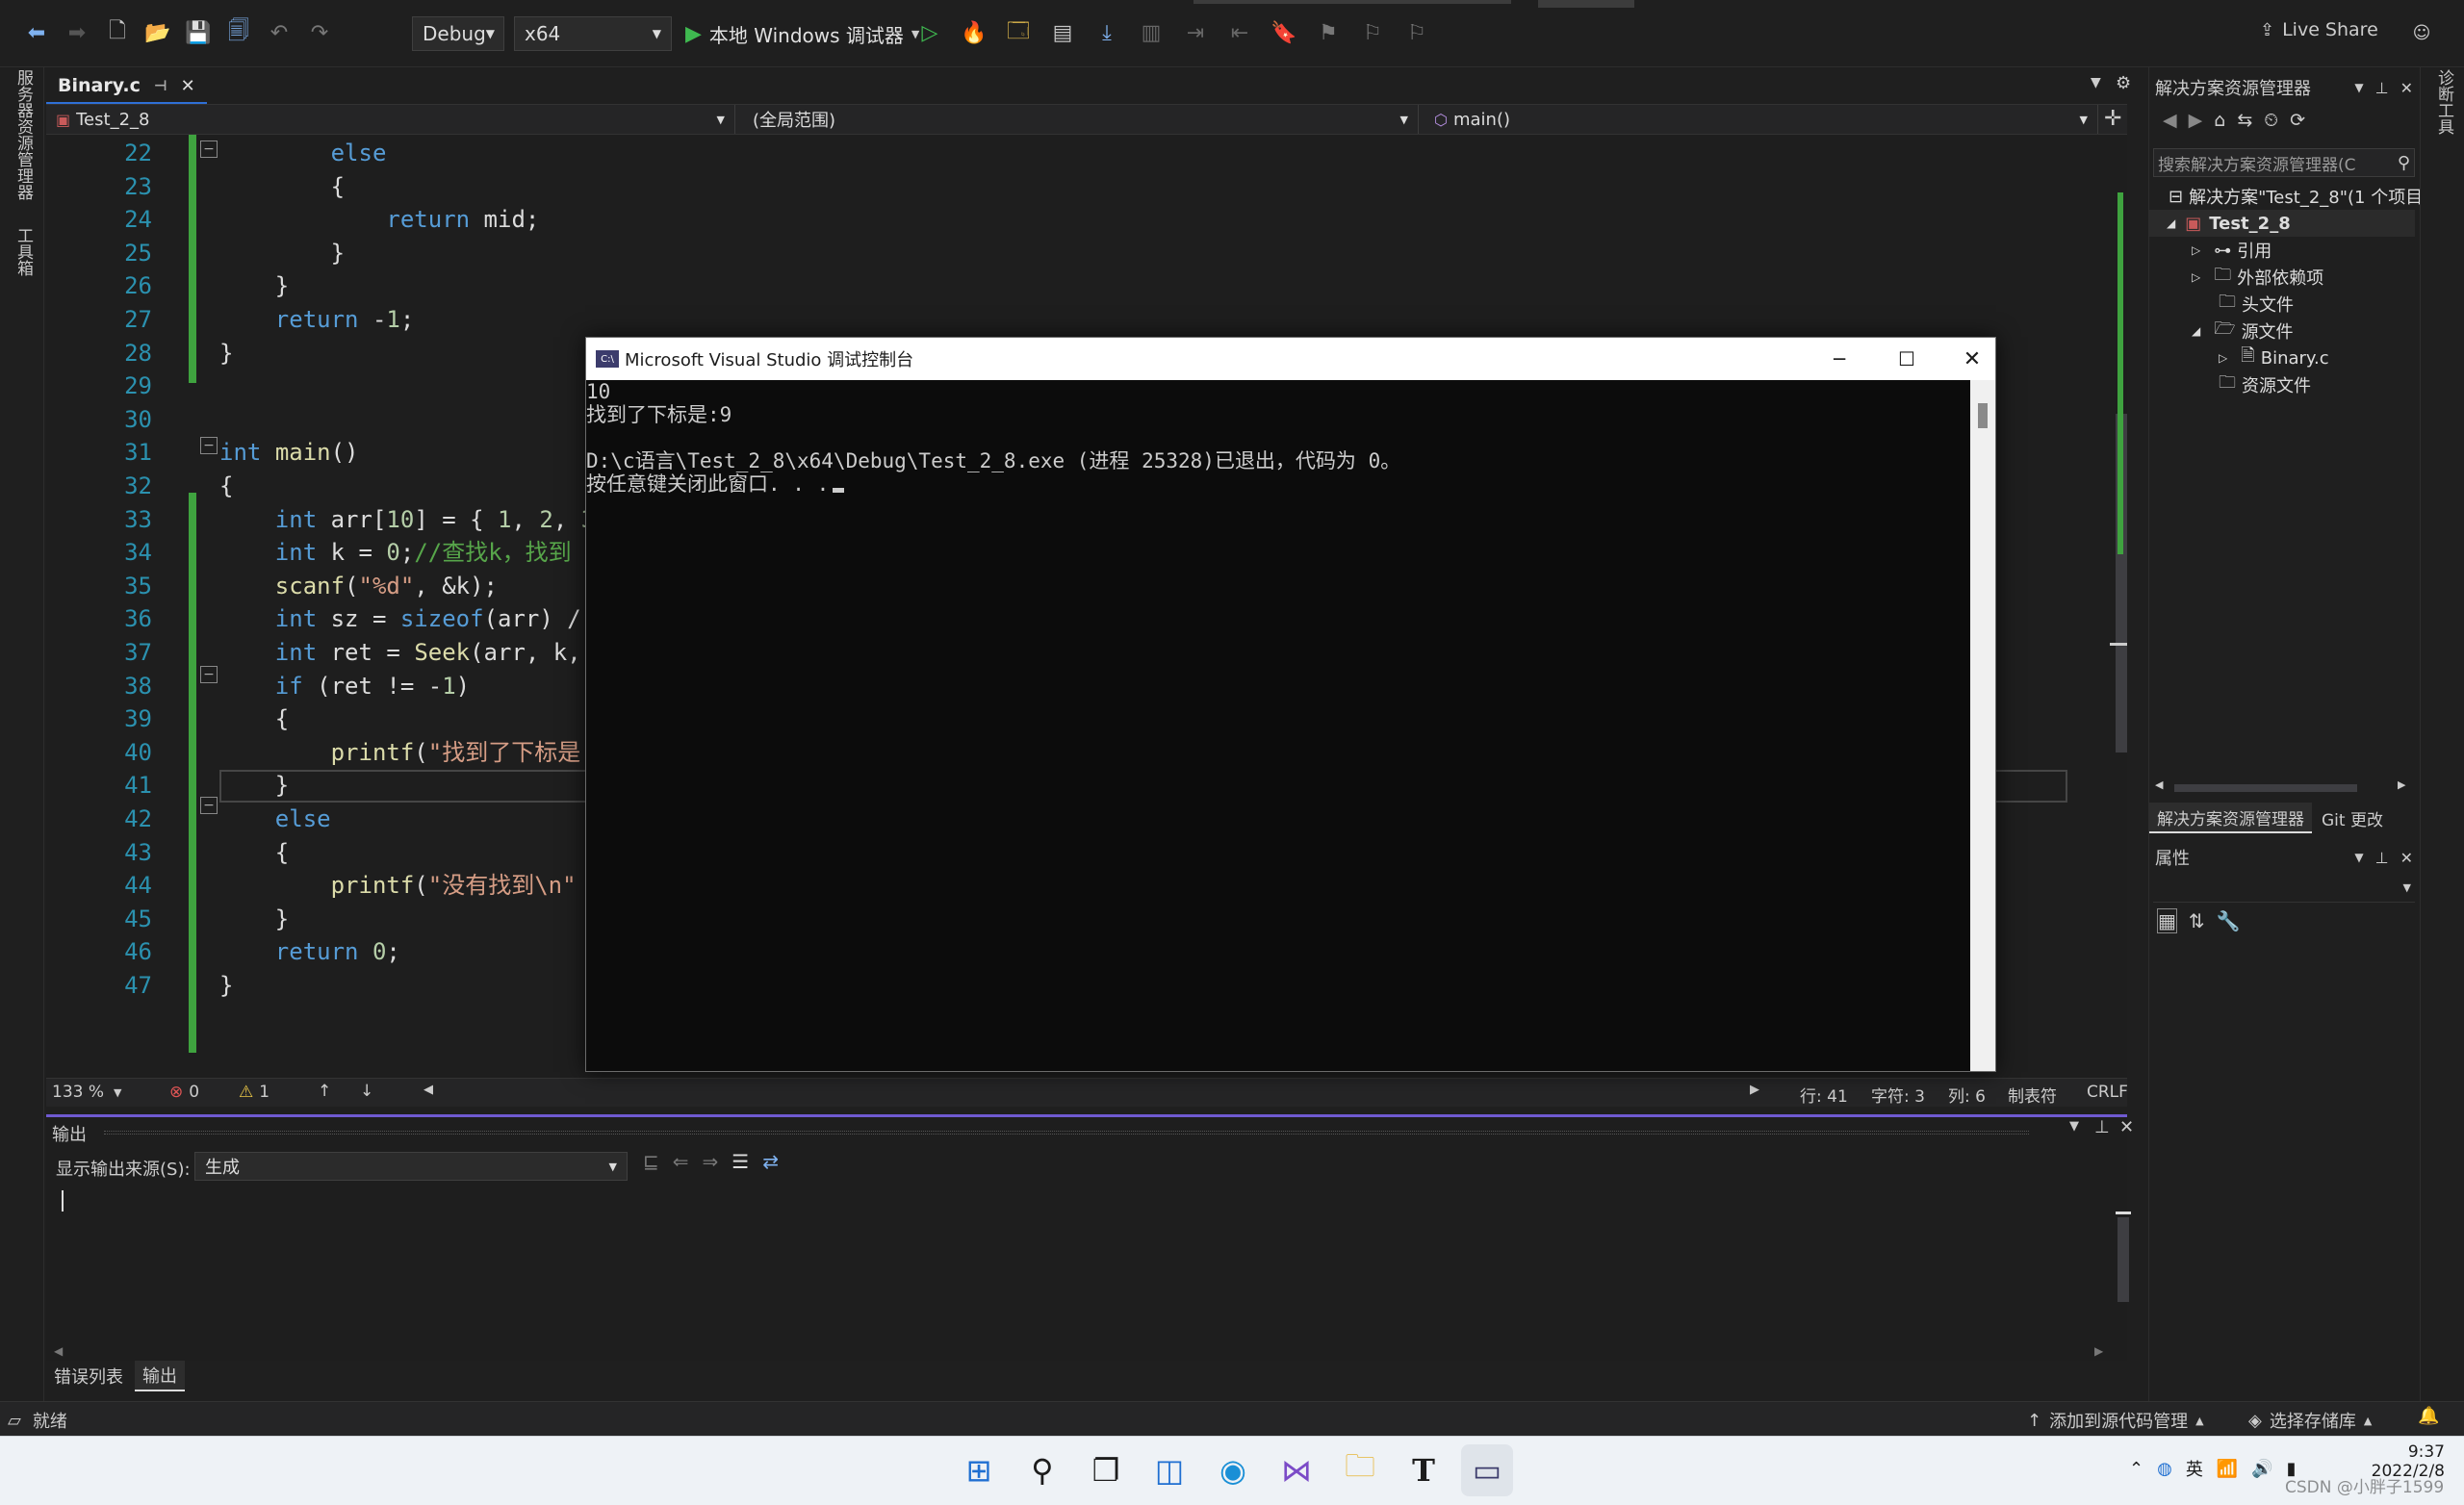 The width and height of the screenshot is (2464, 1505). Describe the element at coordinates (1372, 32) in the screenshot. I see `next-bookmark-icon: ⚐` at that location.